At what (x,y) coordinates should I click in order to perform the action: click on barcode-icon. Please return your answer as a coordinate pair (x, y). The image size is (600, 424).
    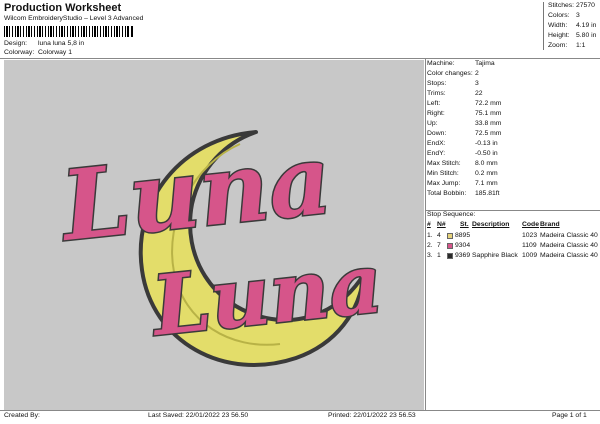
    Looking at the image, I should click on (67, 31).